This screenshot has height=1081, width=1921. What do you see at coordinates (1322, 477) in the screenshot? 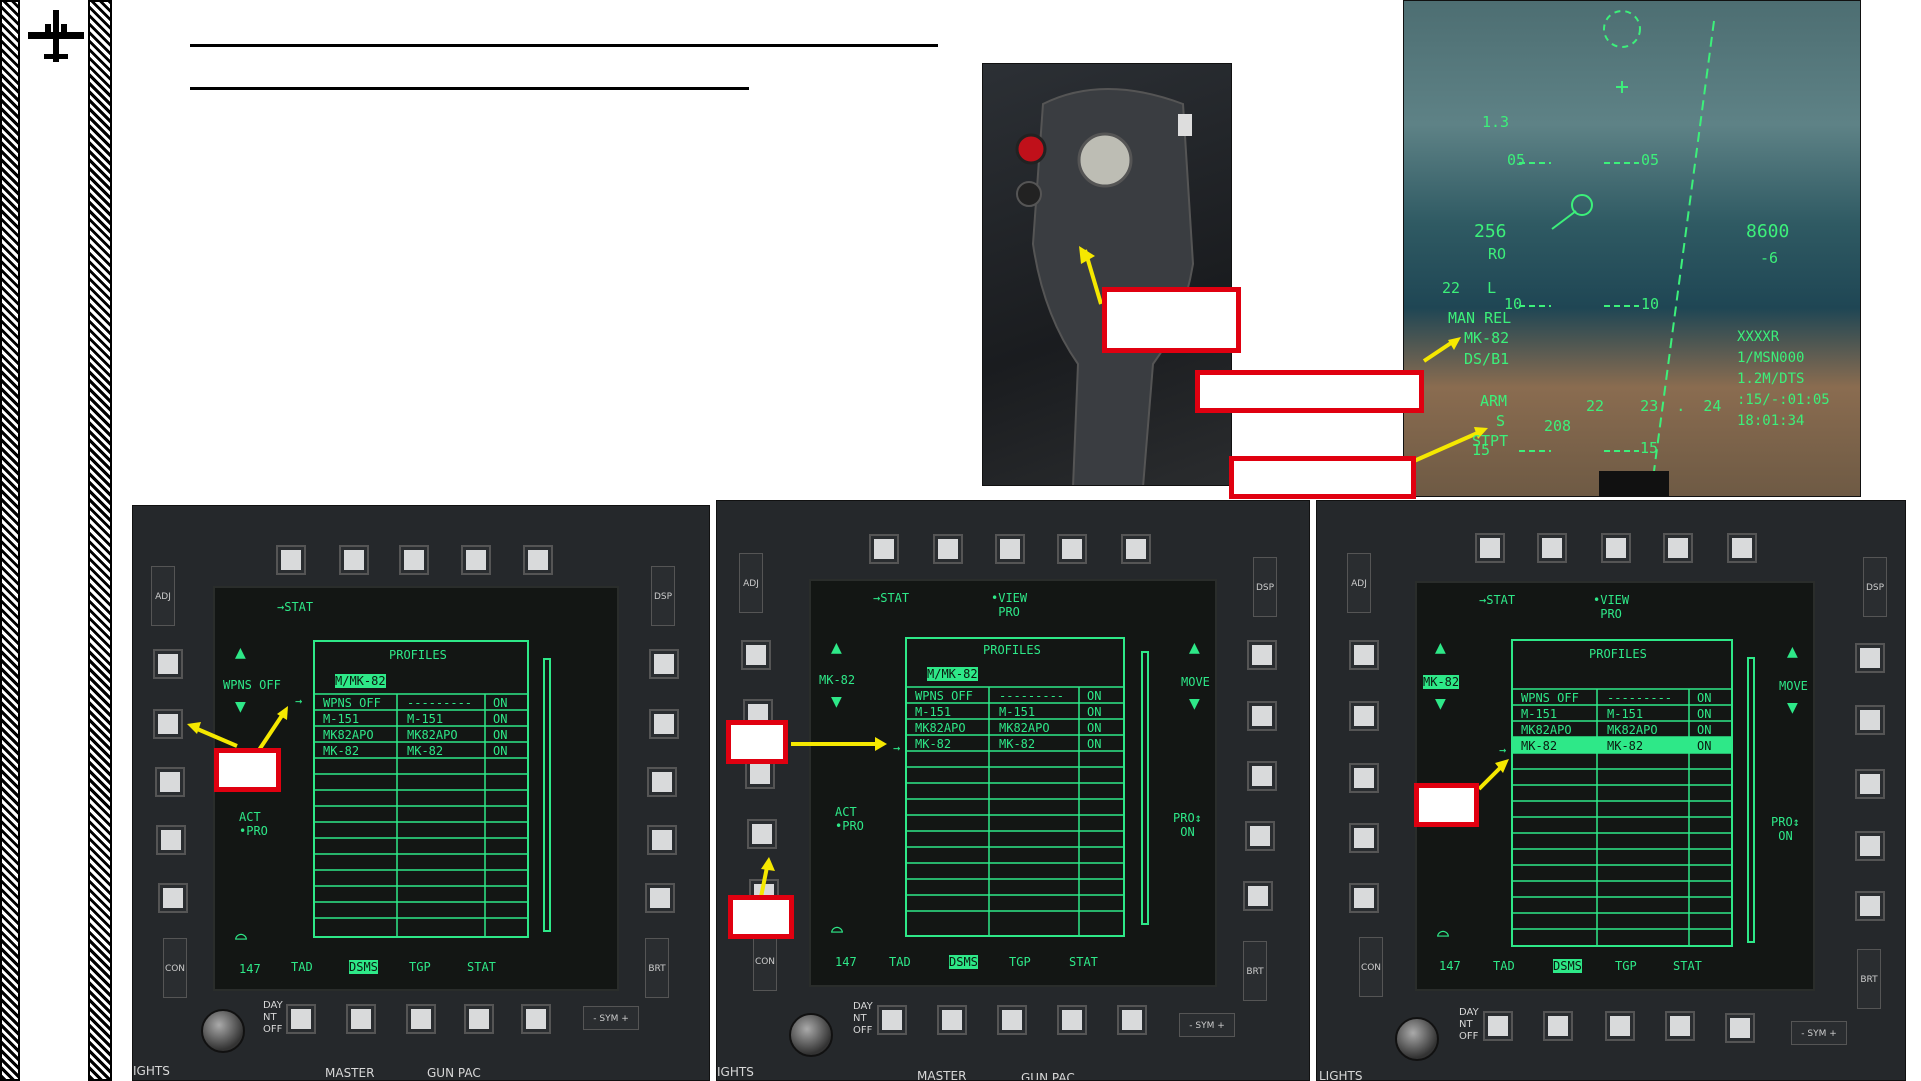
I see `callout-box-hud-steerpoint` at bounding box center [1322, 477].